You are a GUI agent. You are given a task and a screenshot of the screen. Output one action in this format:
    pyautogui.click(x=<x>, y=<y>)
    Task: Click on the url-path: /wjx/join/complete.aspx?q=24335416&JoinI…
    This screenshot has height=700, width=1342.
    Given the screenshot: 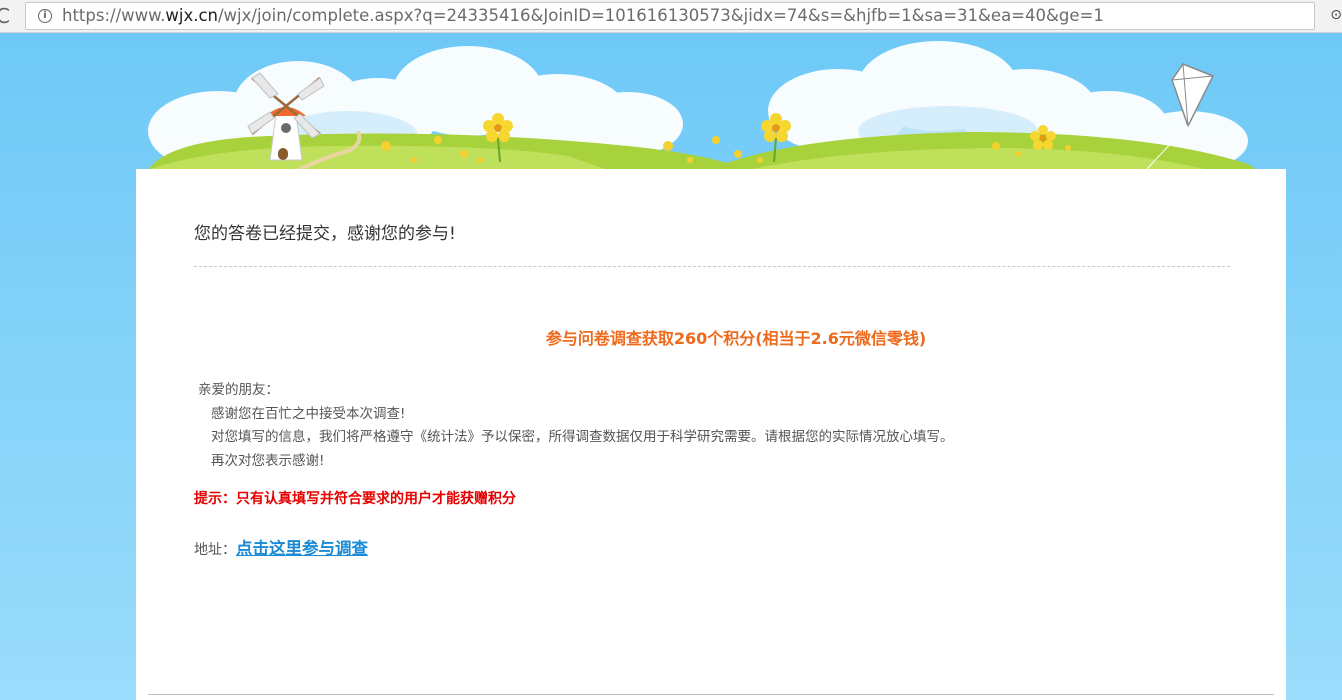 What is the action you would take?
    pyautogui.click(x=660, y=15)
    